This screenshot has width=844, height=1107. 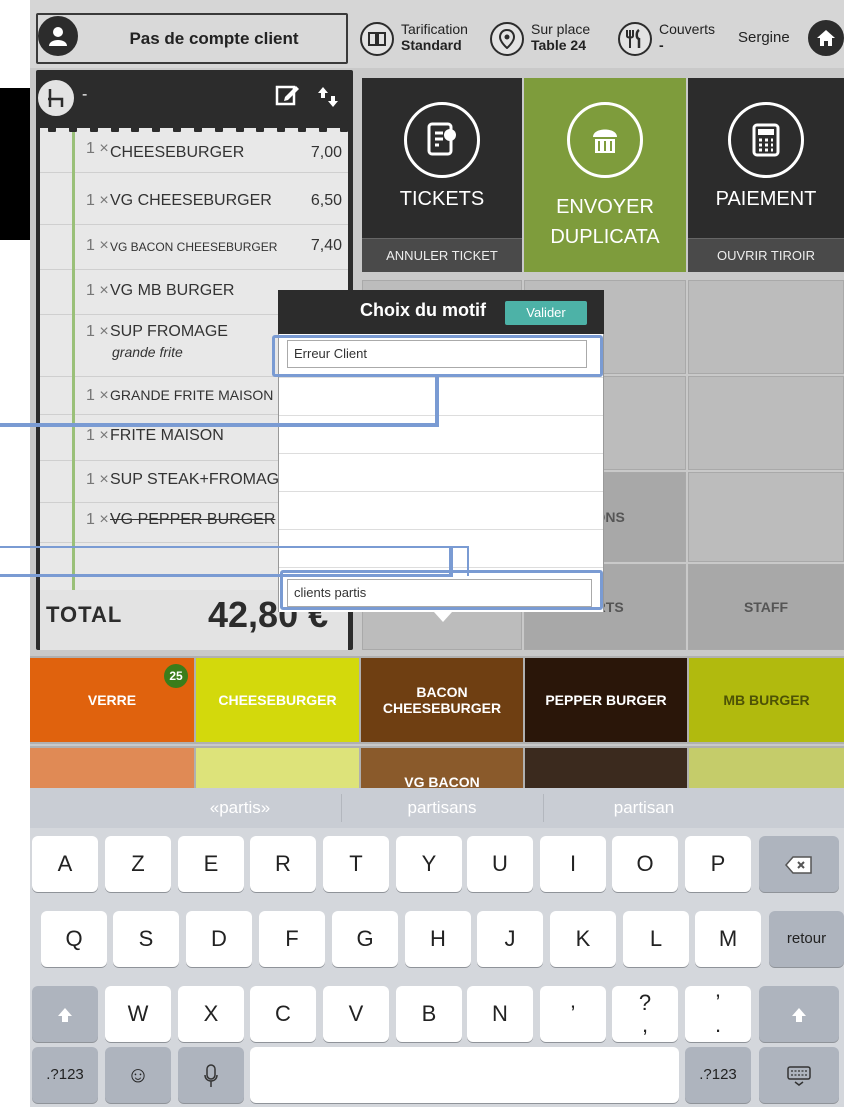 I want to click on edit-icon, so click(x=287, y=95).